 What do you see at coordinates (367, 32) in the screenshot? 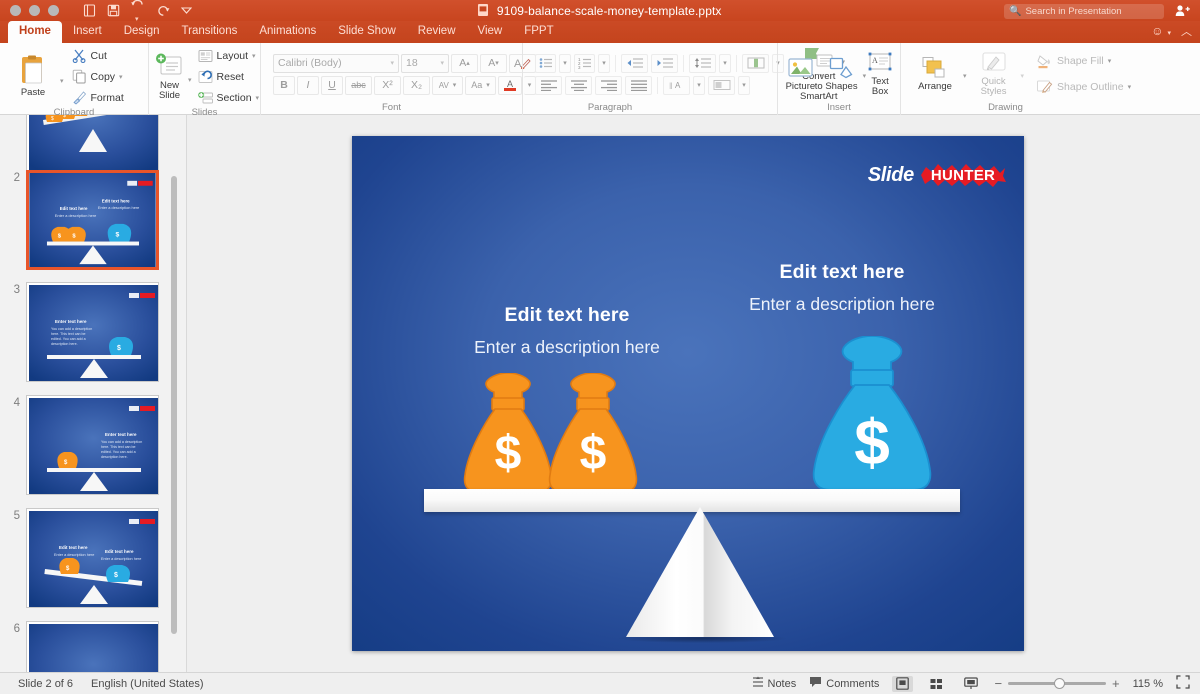
I see `tab-slide-show: Slide Show` at bounding box center [367, 32].